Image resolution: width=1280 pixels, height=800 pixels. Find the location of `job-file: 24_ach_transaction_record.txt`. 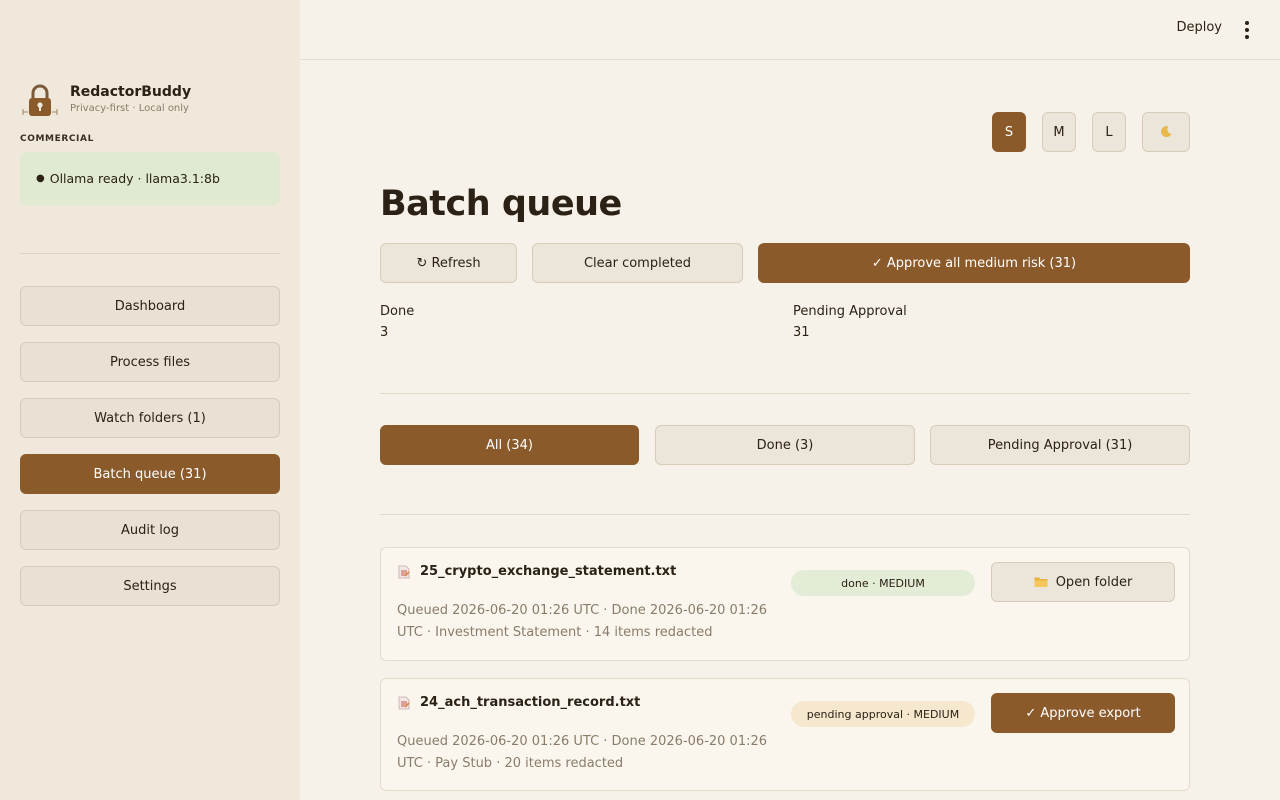

job-file: 24_ach_transaction_record.txt is located at coordinates (518, 702).